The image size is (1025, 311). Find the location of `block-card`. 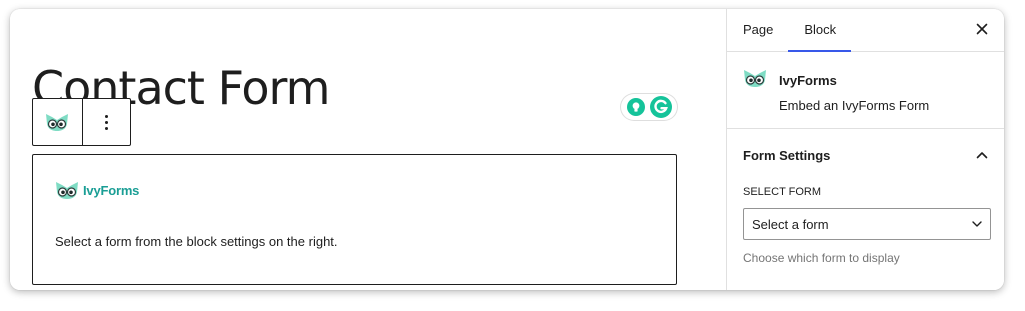

block-card is located at coordinates (865, 90).